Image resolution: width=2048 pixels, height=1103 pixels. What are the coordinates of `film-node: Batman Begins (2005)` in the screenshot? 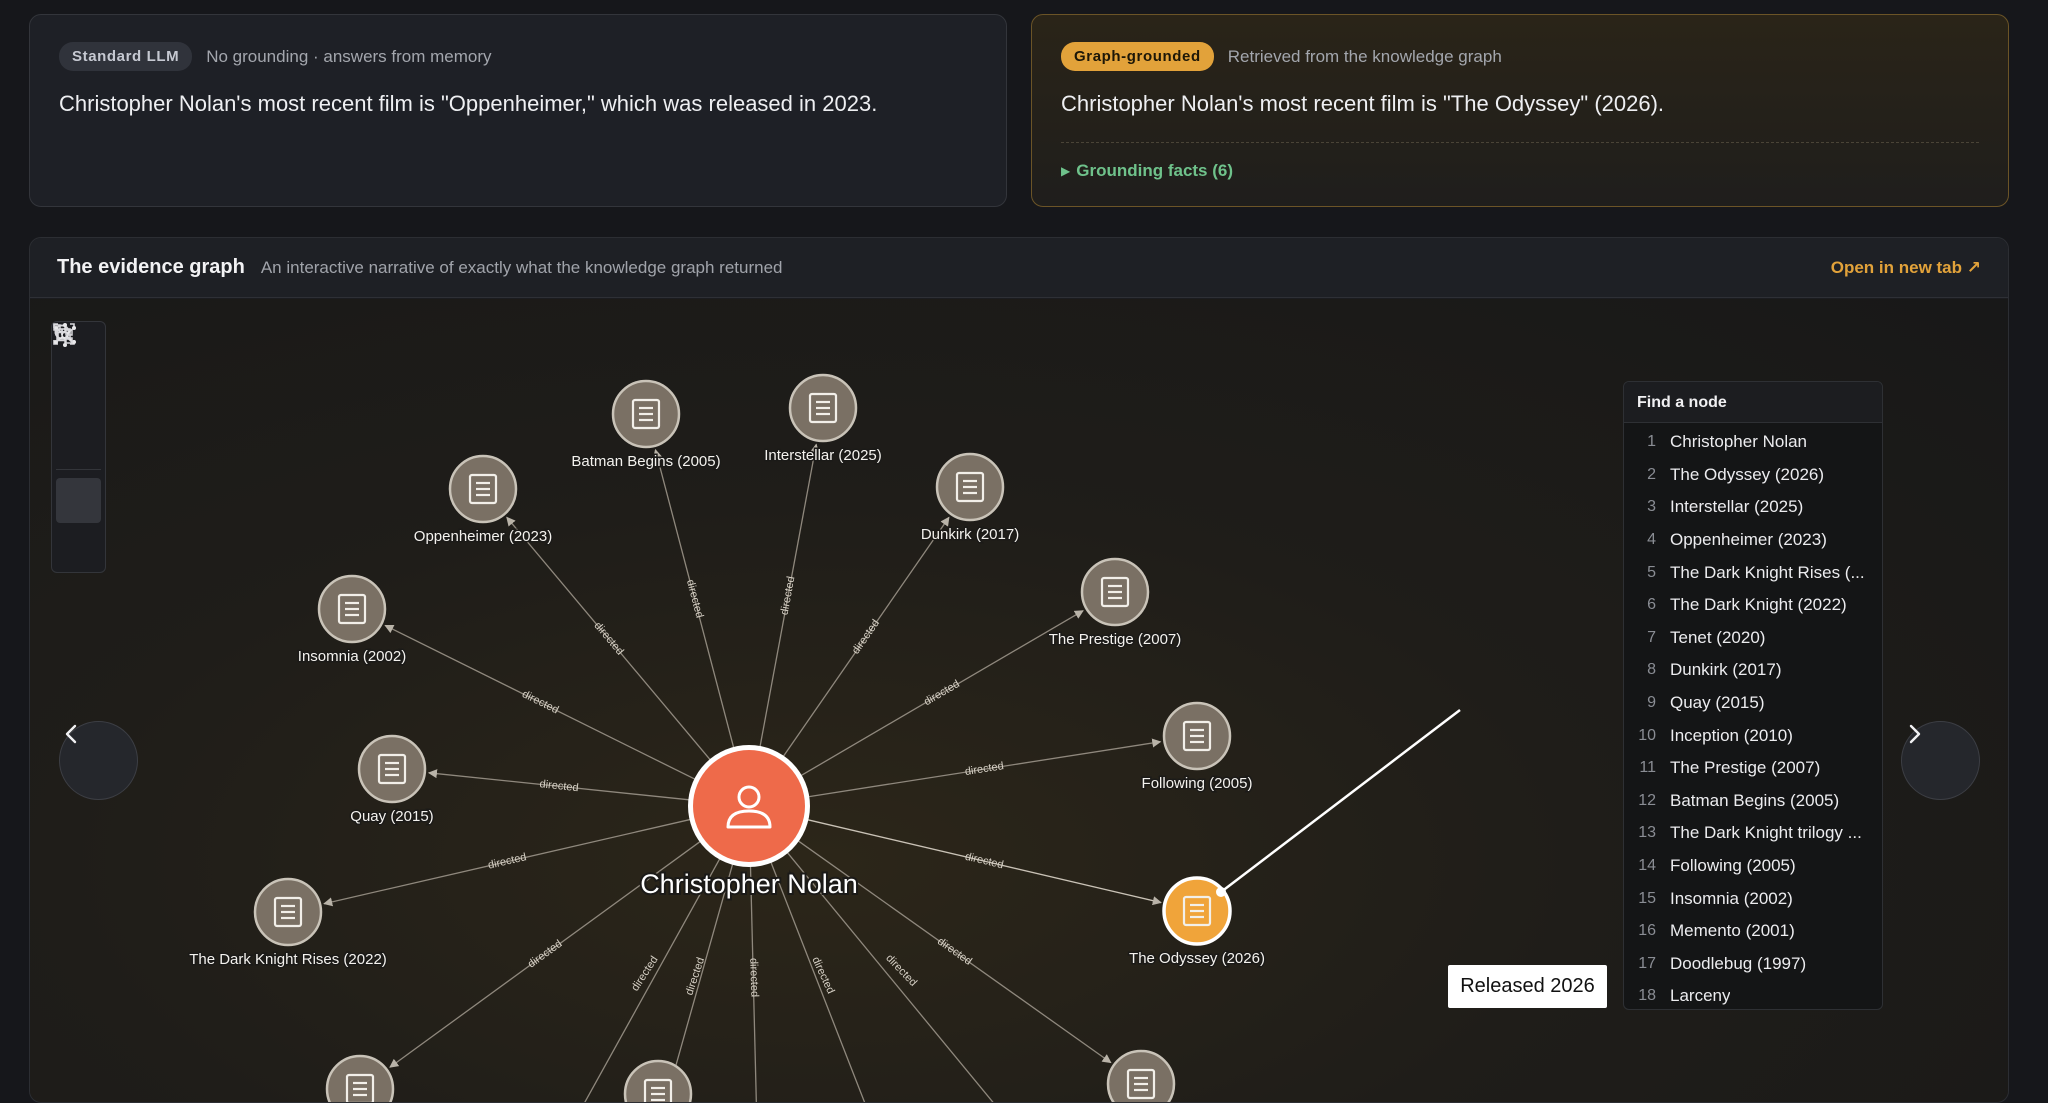 It's located at (646, 425).